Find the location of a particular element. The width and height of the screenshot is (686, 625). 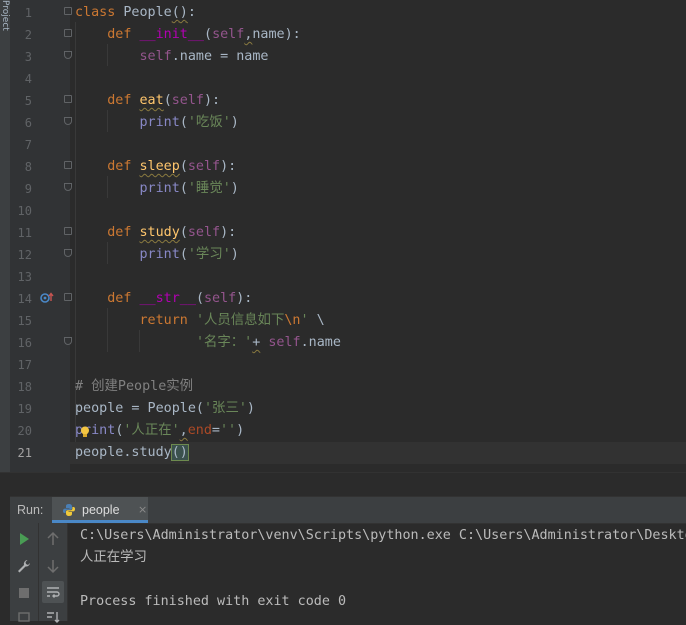

run-label: Run: is located at coordinates (30, 510).